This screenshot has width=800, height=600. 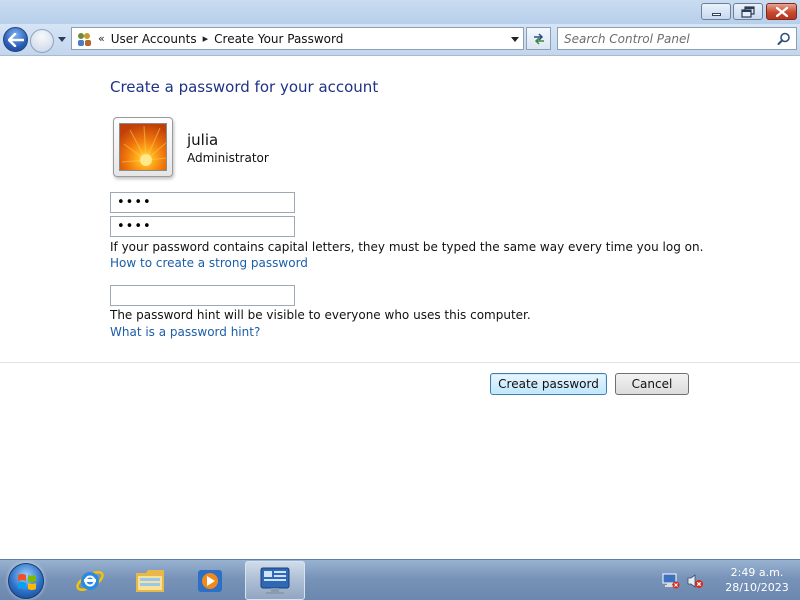 I want to click on back-button, so click(x=15, y=39).